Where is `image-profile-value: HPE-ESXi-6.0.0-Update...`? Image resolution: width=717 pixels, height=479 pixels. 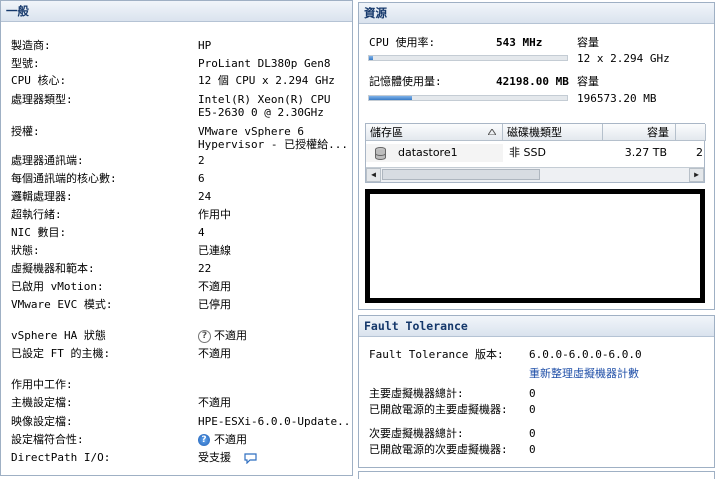
image-profile-value: HPE-ESXi-6.0.0-Update... is located at coordinates (275, 421).